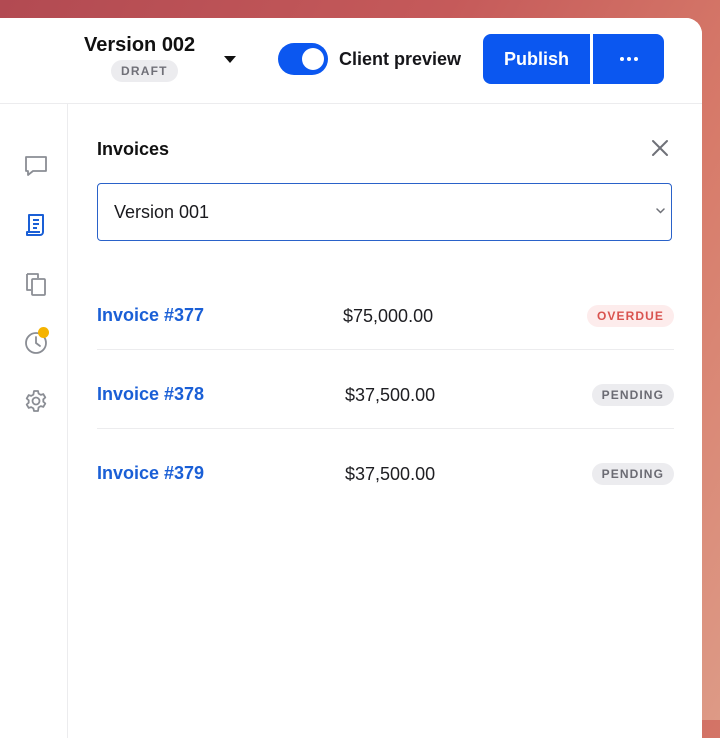 Image resolution: width=720 pixels, height=738 pixels. I want to click on invoice-row: Invoice #378 $37,500.00 PENDING, so click(385, 395).